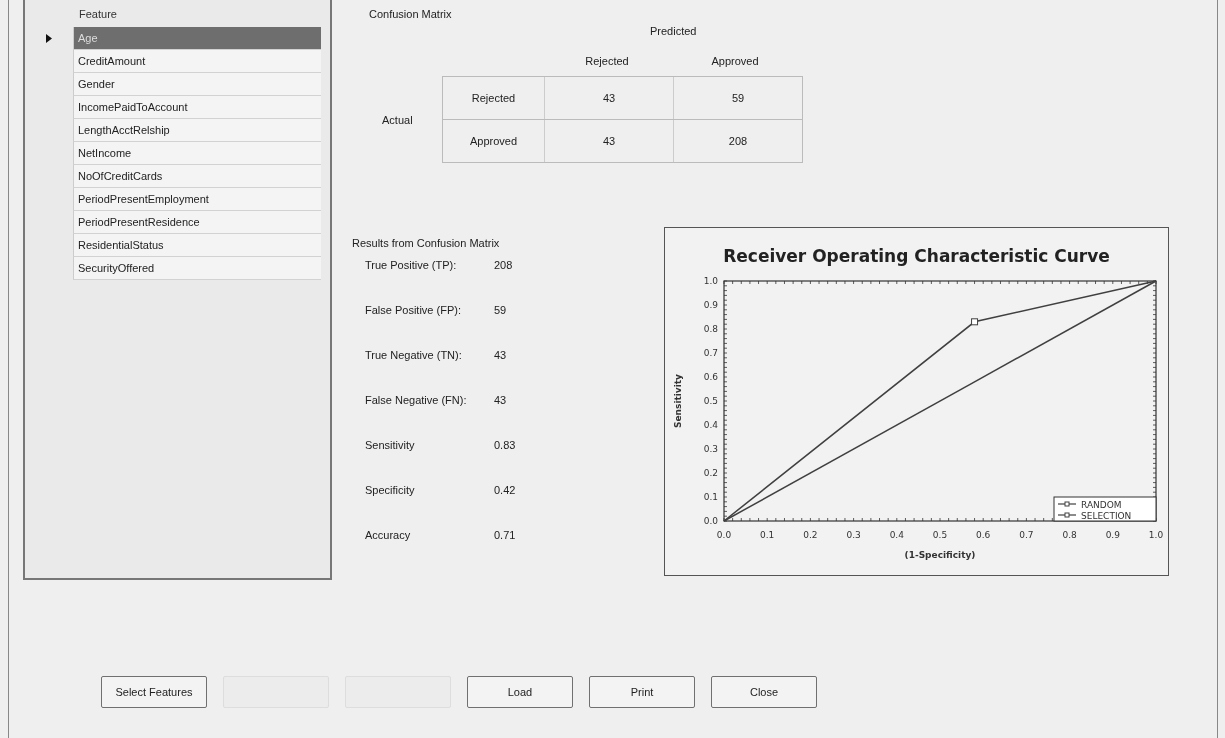 This screenshot has height=738, width=1225. I want to click on result-label: Sensitivity, so click(390, 446).